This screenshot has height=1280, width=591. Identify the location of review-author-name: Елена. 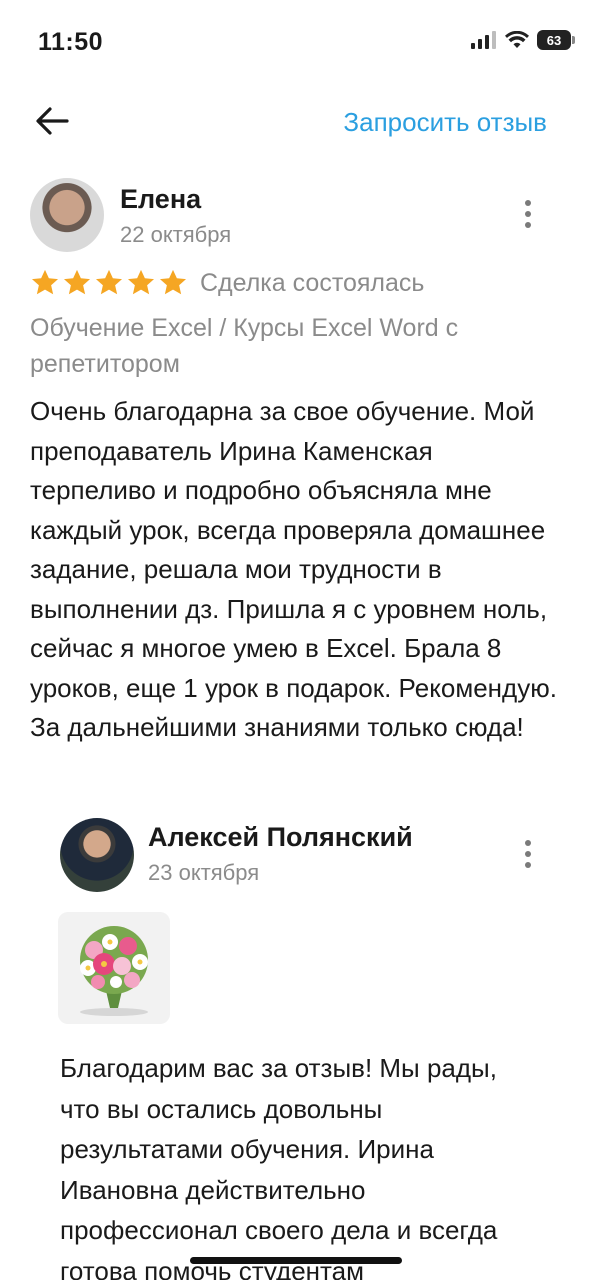
(160, 199).